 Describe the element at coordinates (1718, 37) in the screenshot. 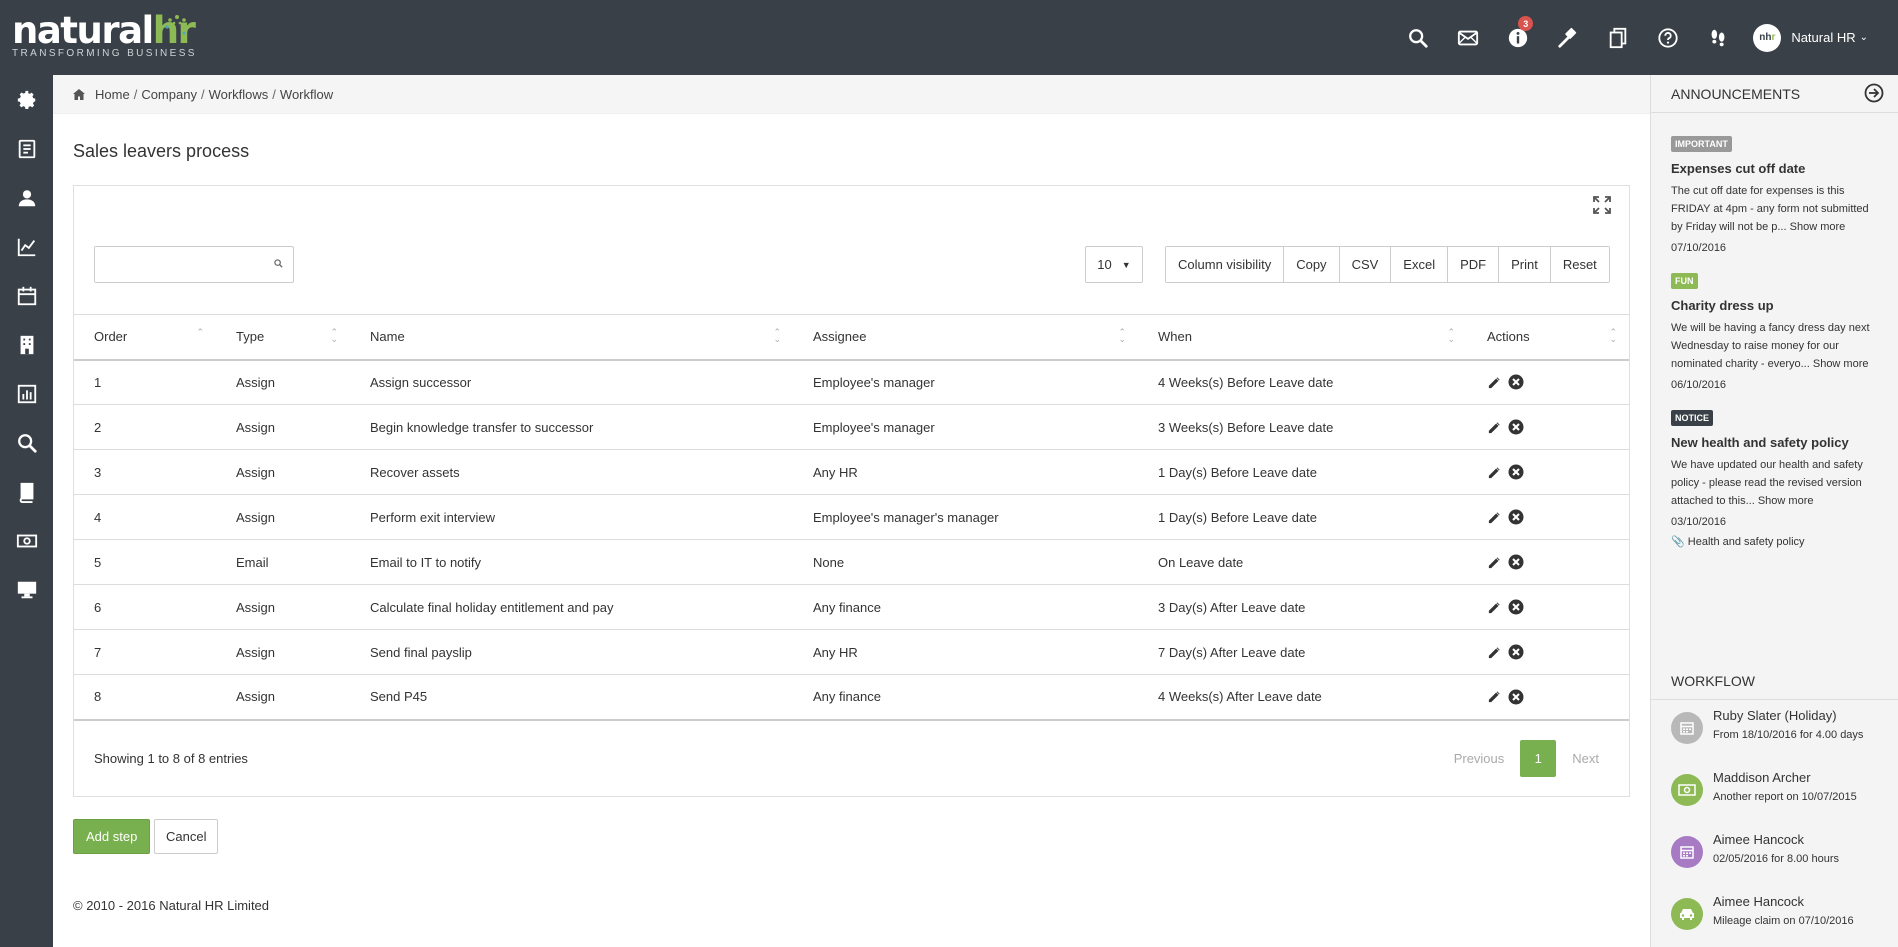

I see `tracking-button` at that location.